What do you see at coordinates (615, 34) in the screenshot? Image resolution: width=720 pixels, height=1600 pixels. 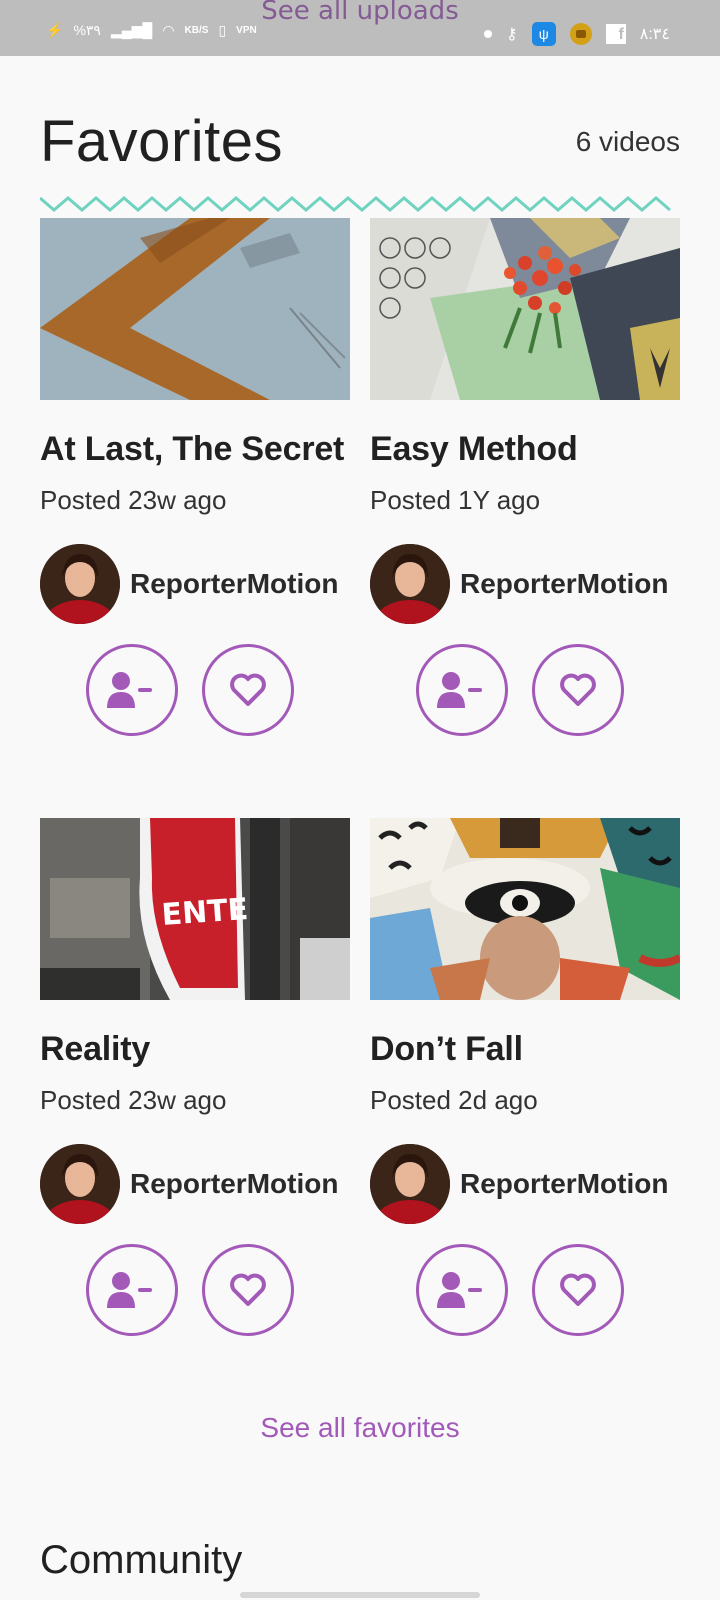 I see `facebook-icon: f` at bounding box center [615, 34].